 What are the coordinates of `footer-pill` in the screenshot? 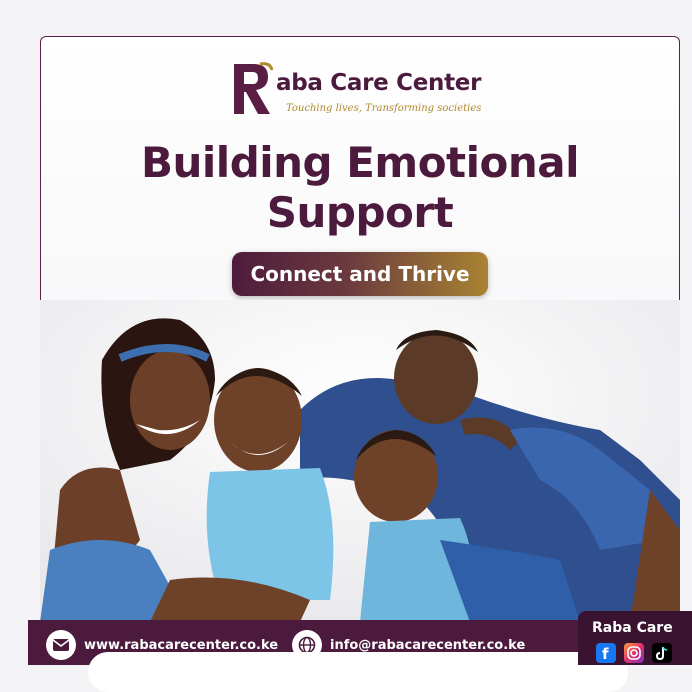 It's located at (358, 672).